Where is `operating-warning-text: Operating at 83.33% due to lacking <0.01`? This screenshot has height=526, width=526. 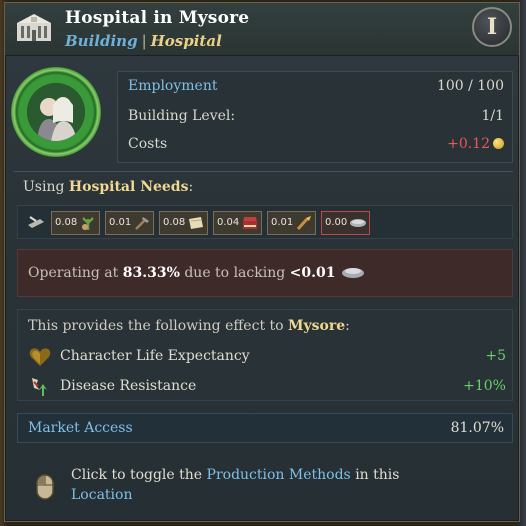 operating-warning-text: Operating at 83.33% due to lacking <0.01 is located at coordinates (197, 273).